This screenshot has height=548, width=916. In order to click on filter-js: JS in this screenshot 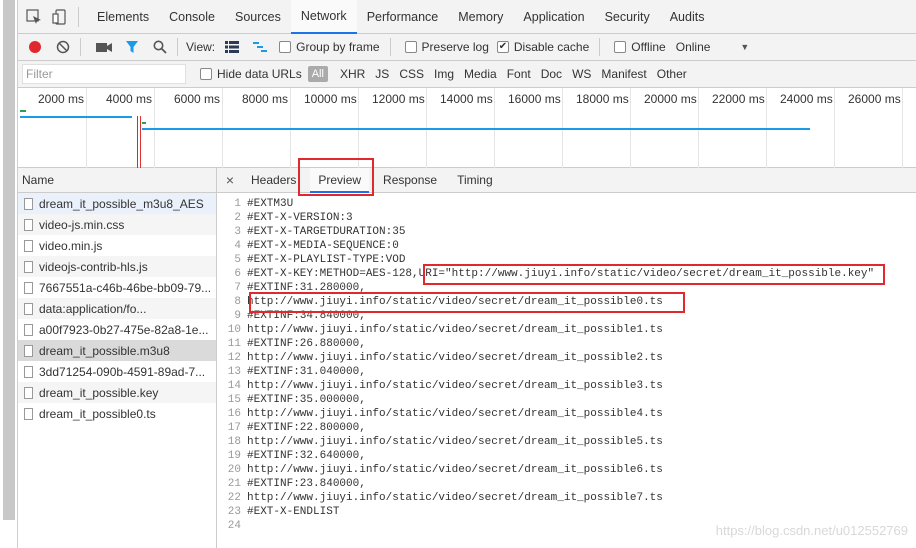, I will do `click(382, 74)`.